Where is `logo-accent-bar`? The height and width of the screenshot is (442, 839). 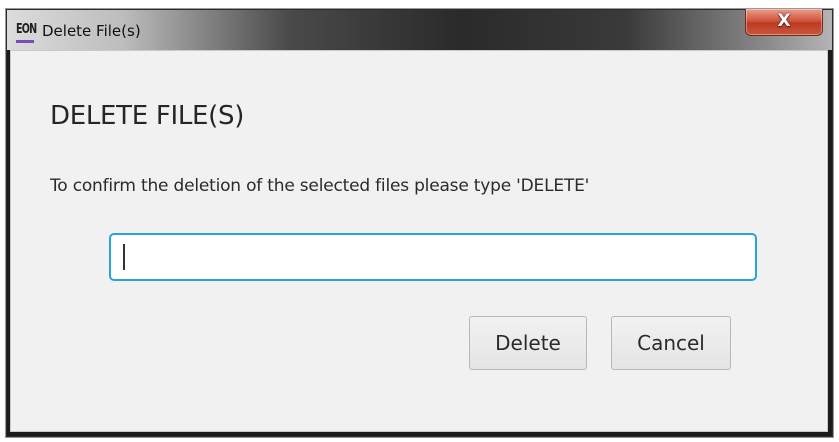
logo-accent-bar is located at coordinates (25, 41).